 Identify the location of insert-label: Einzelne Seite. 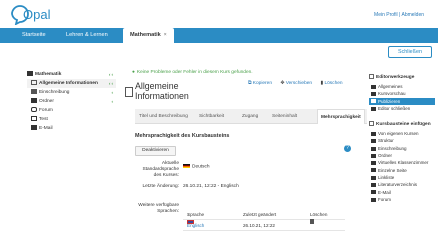
(392, 170).